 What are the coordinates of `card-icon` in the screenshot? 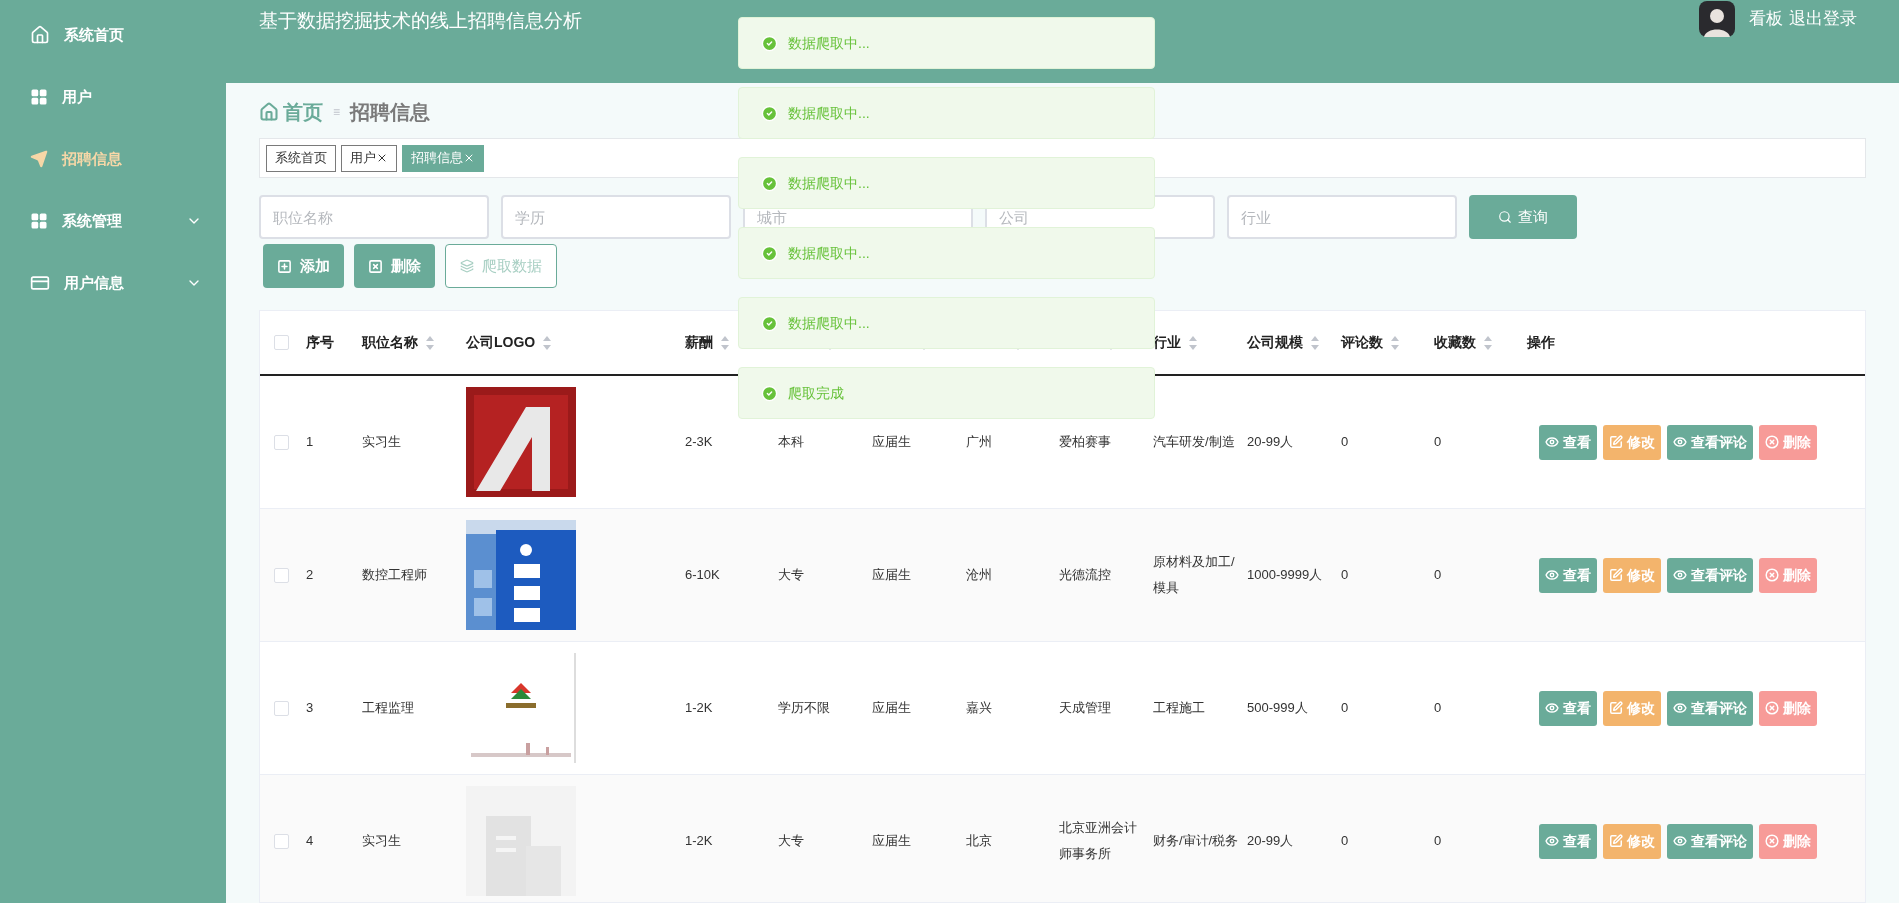 It's located at (40, 283).